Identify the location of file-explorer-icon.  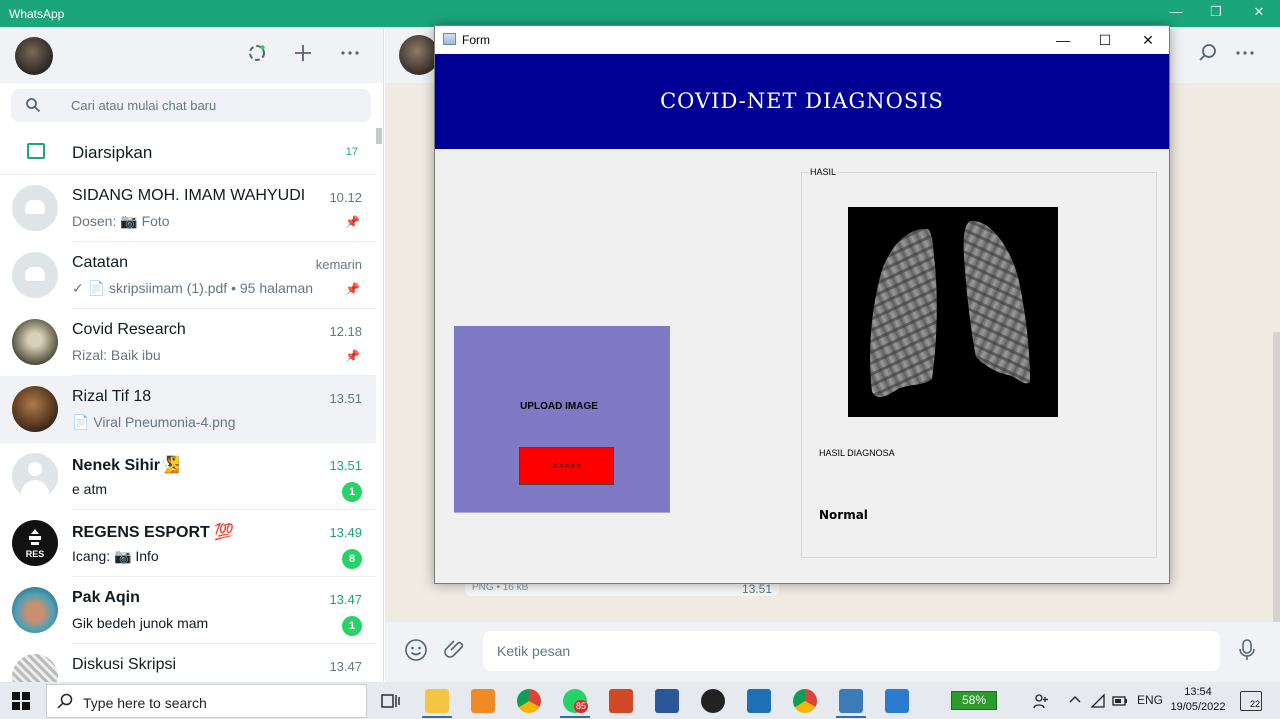
(437, 701).